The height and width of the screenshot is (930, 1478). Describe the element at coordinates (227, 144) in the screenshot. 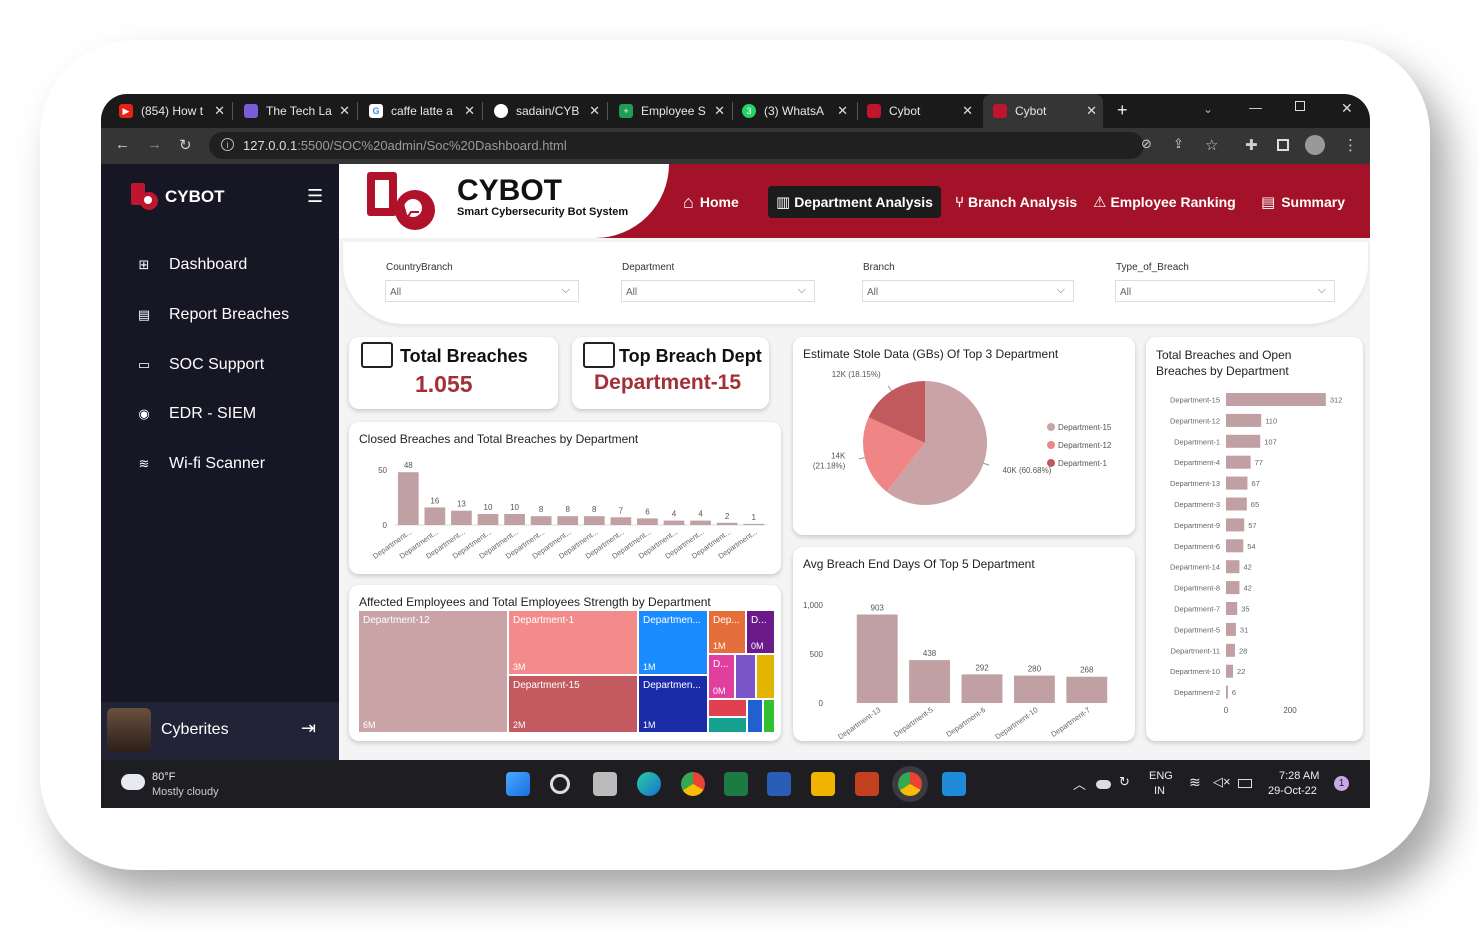

I see `info-icon: i` at that location.